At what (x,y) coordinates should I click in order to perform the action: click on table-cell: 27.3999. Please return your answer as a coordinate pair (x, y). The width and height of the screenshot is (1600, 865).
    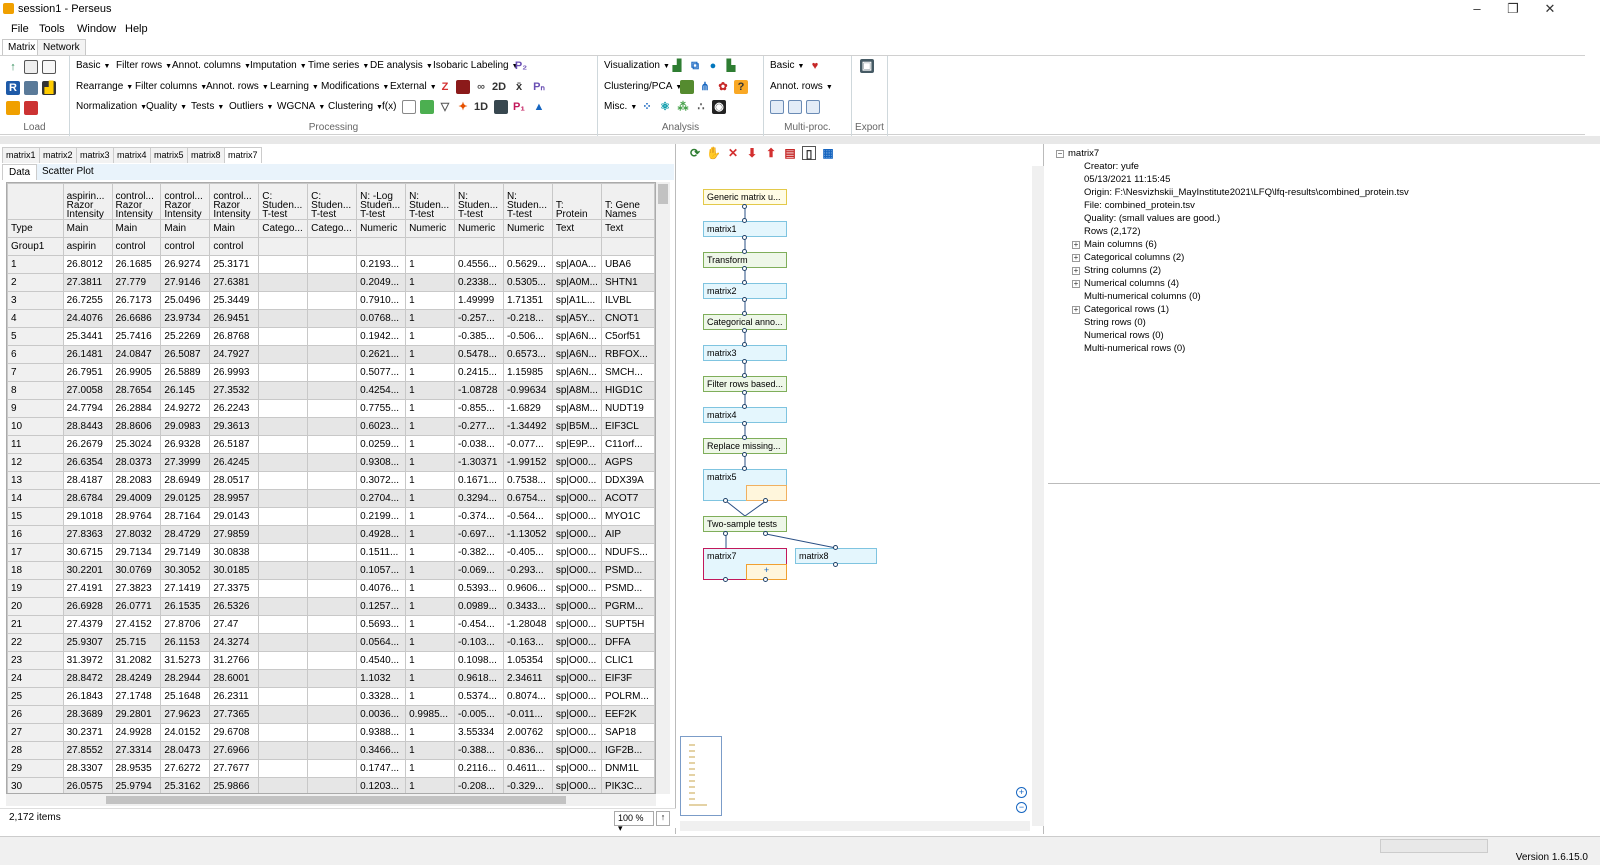
    Looking at the image, I should click on (185, 462).